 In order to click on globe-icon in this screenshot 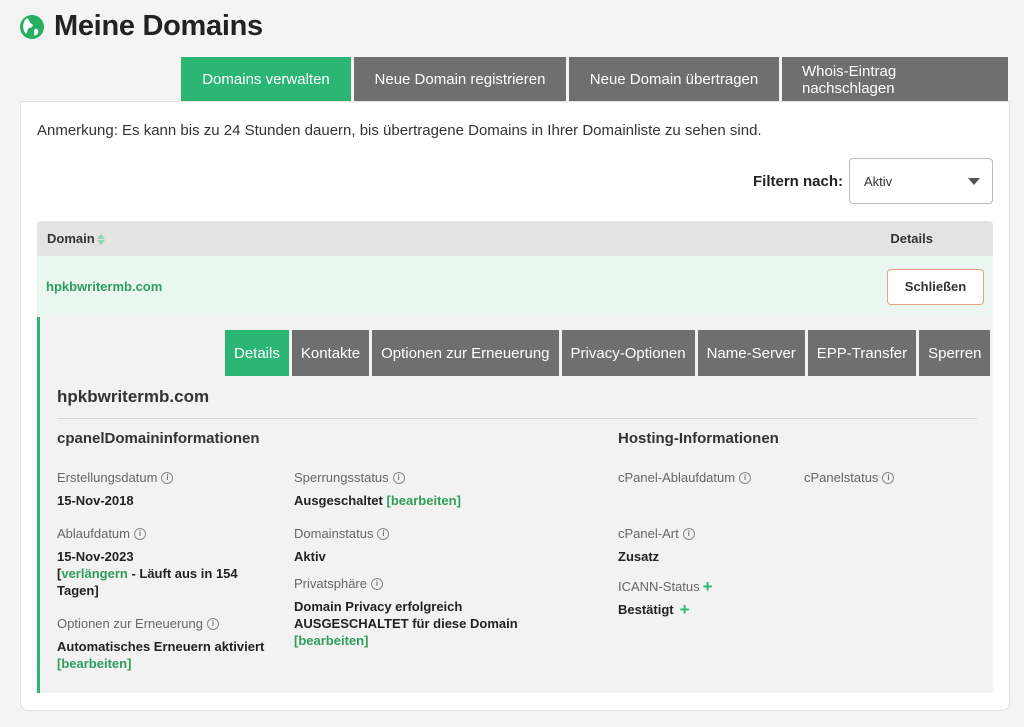, I will do `click(32, 26)`.